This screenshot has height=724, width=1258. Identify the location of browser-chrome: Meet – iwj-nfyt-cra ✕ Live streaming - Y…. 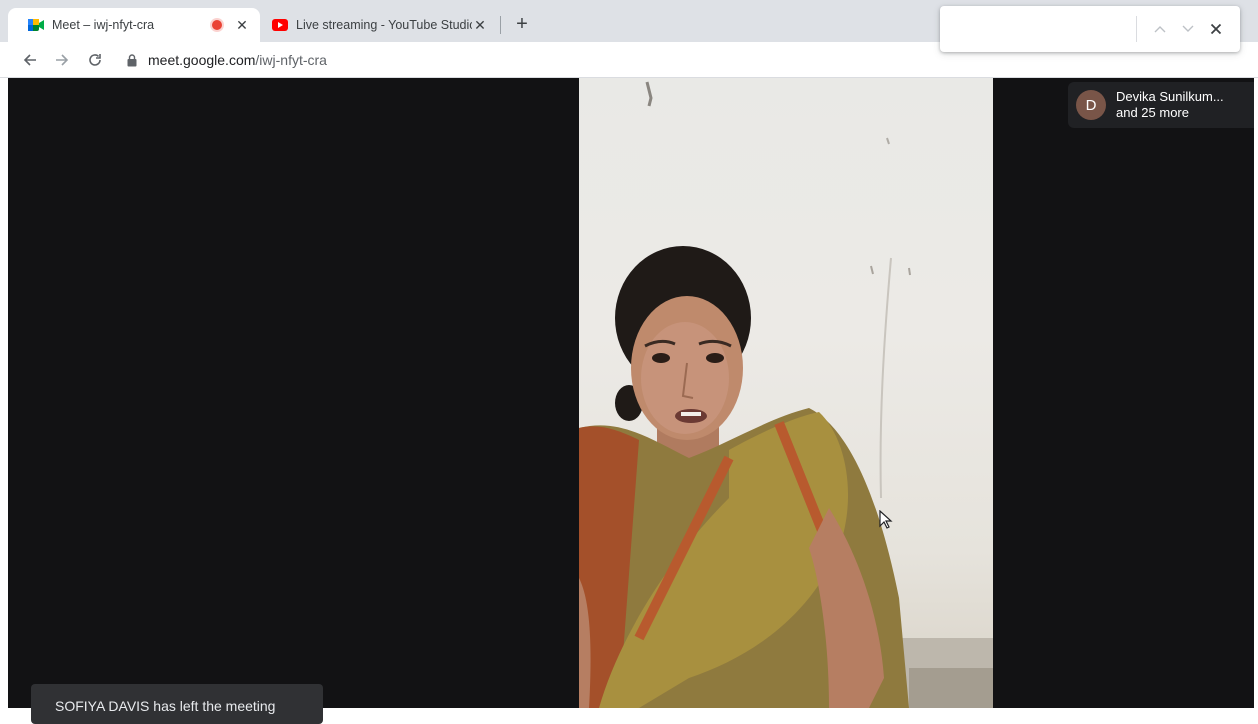
(629, 39).